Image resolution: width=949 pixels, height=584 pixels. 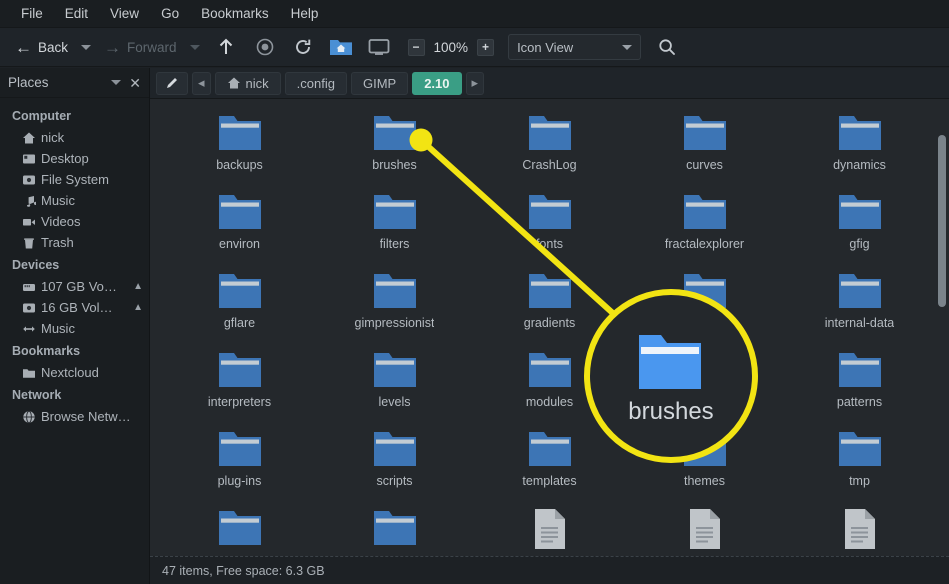 I want to click on file-item-icons: icons, so click(x=704, y=304).